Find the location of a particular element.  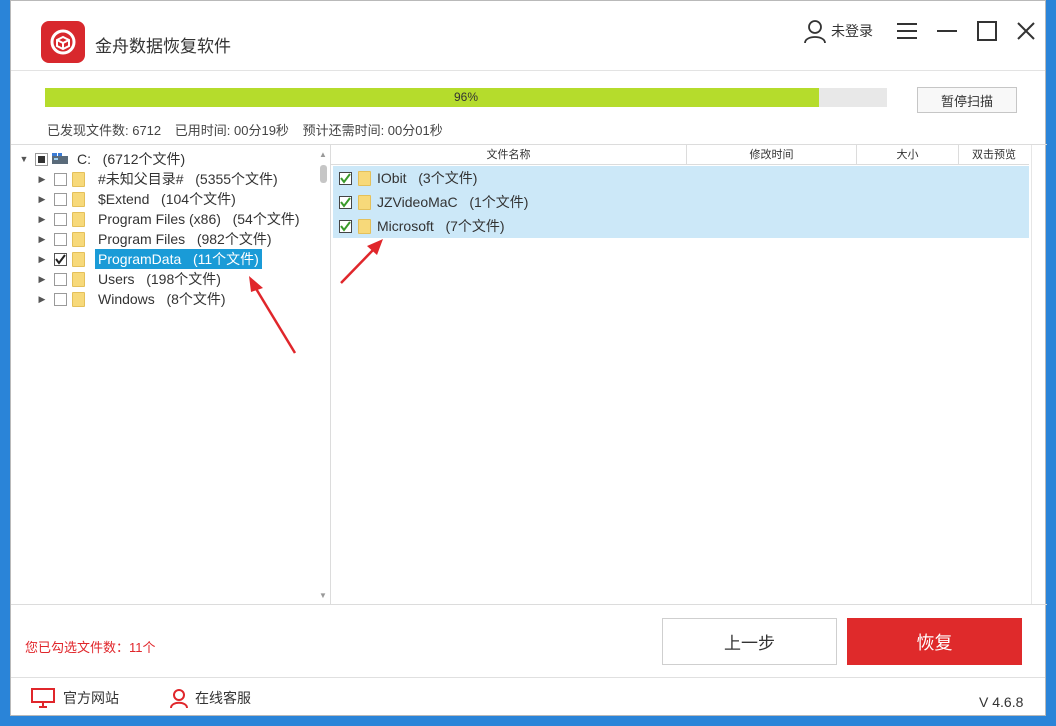

app-logo is located at coordinates (63, 42).